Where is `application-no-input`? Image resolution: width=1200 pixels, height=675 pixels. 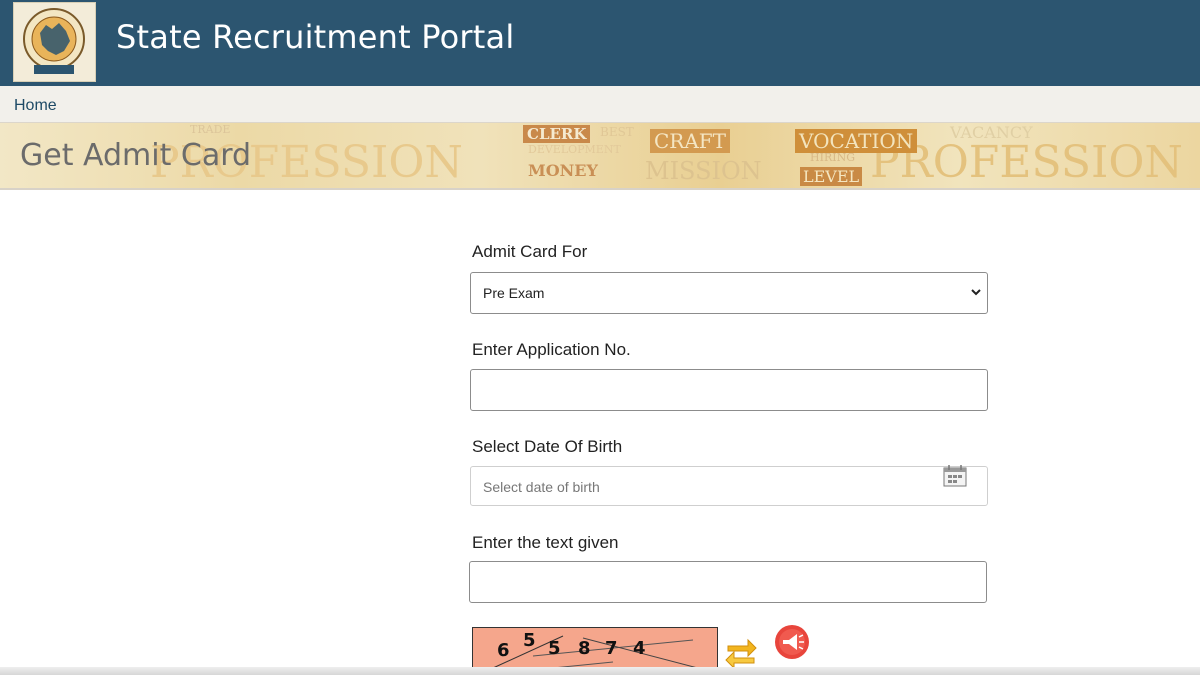
application-no-input is located at coordinates (729, 390).